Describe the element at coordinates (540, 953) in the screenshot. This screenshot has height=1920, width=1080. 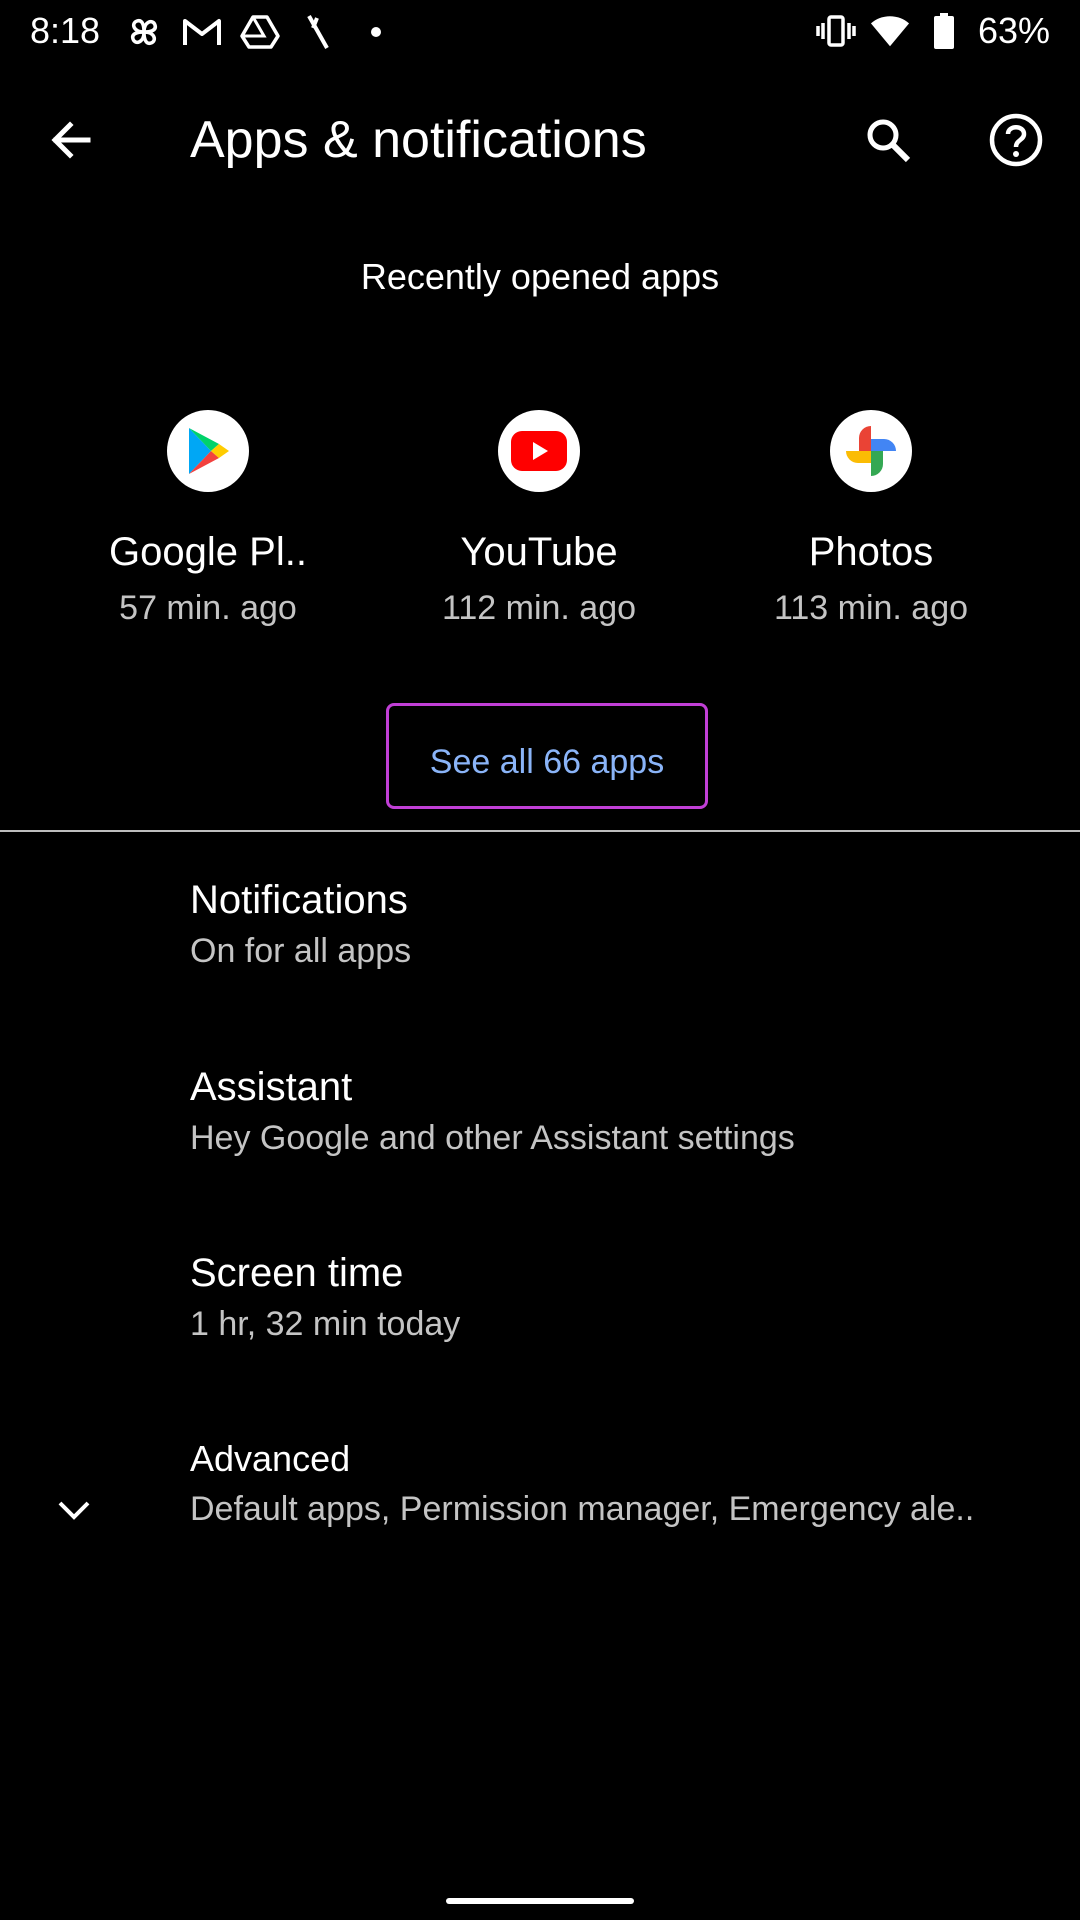
I see `settings-item-notifications: Notifications On for all apps` at that location.